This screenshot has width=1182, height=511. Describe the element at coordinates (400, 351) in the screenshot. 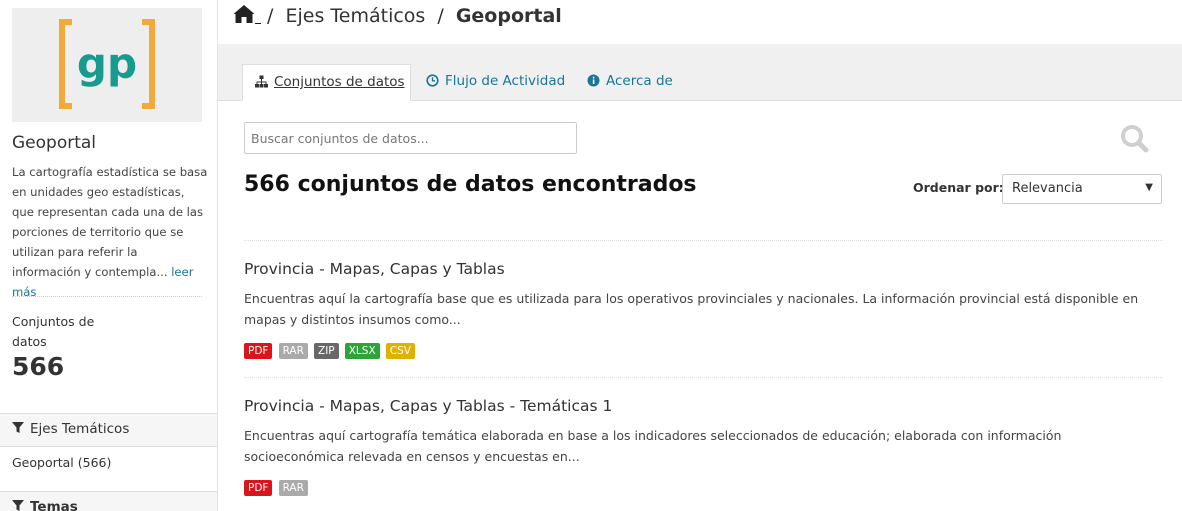

I see `format-badge-csv: CSV` at that location.